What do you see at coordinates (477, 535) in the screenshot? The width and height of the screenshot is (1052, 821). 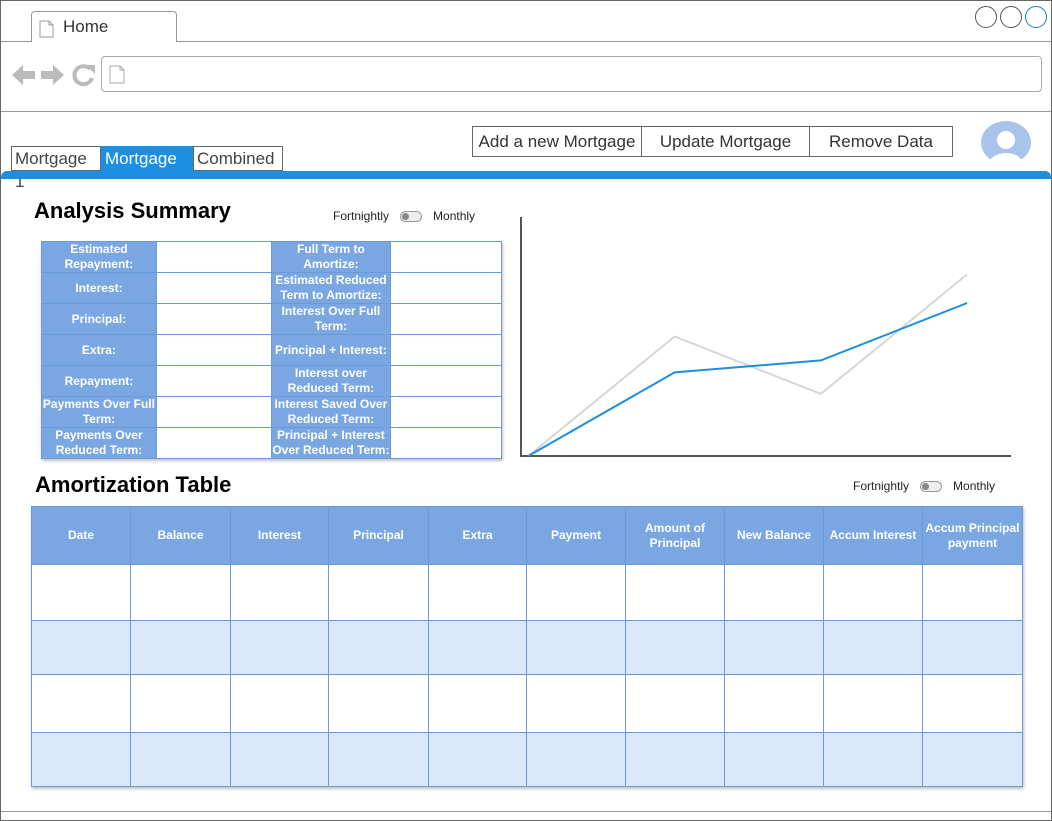 I see `column-header: Extra` at bounding box center [477, 535].